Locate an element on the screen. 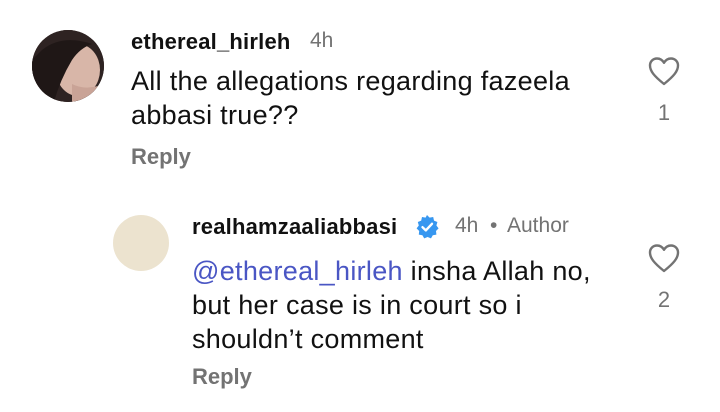 Image resolution: width=720 pixels, height=412 pixels. comment-username: ethereal_hirleh is located at coordinates (211, 42).